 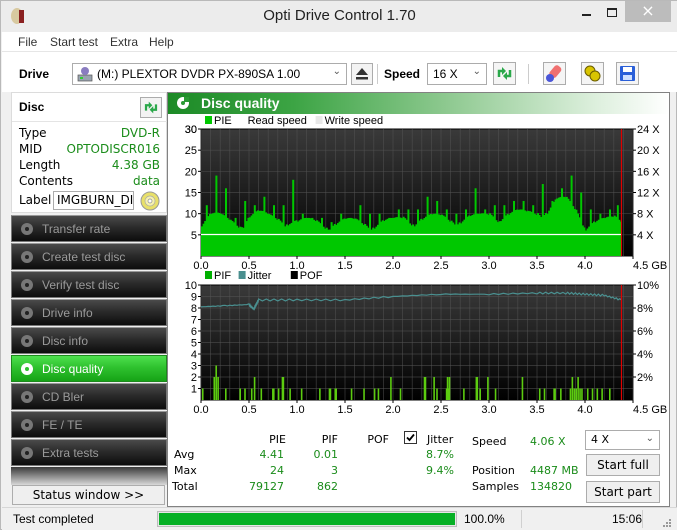 I want to click on nav-verify-test-disc: Verify test disc, so click(x=89, y=284).